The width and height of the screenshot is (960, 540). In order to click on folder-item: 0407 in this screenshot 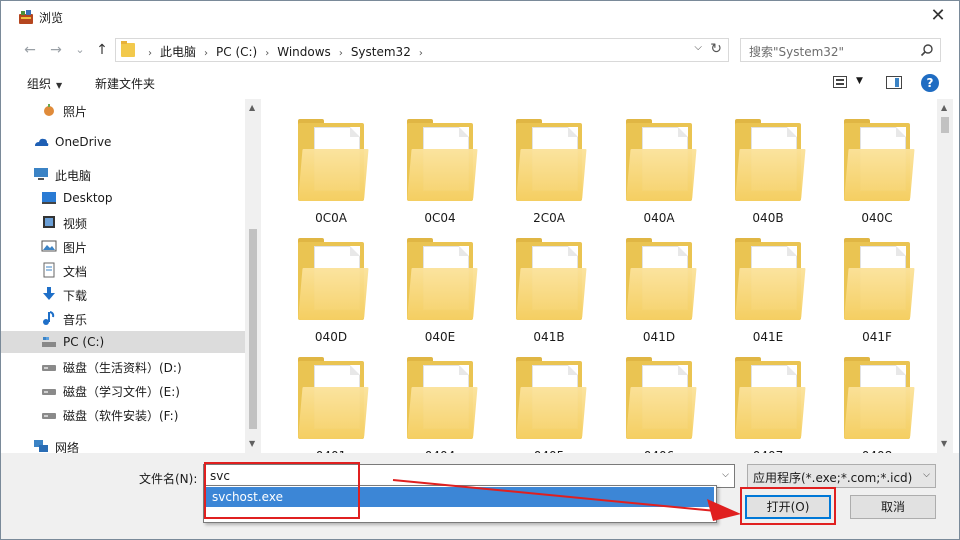, I will do `click(768, 399)`.